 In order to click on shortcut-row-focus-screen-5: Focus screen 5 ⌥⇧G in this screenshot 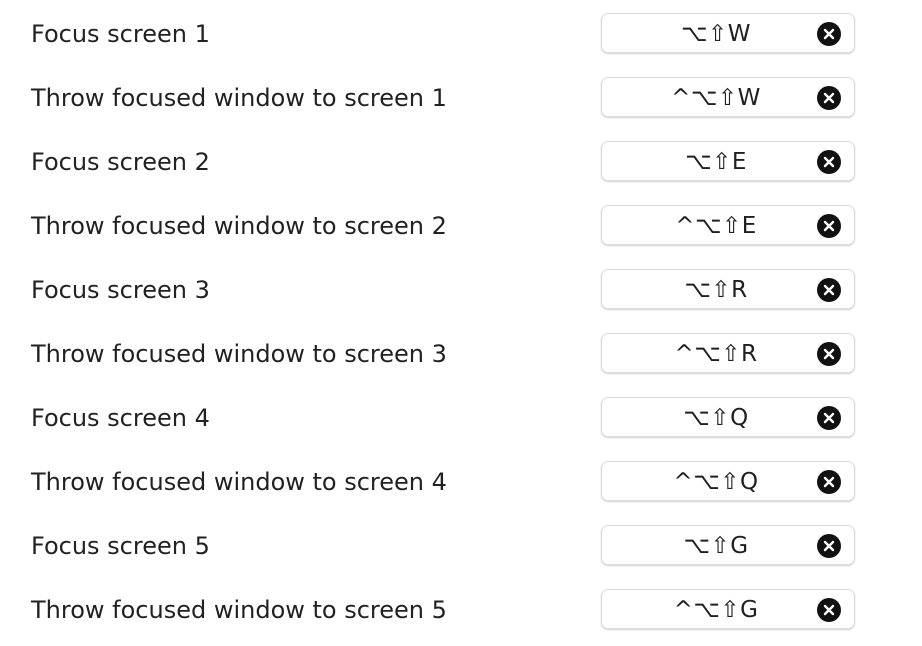, I will do `click(461, 545)`.